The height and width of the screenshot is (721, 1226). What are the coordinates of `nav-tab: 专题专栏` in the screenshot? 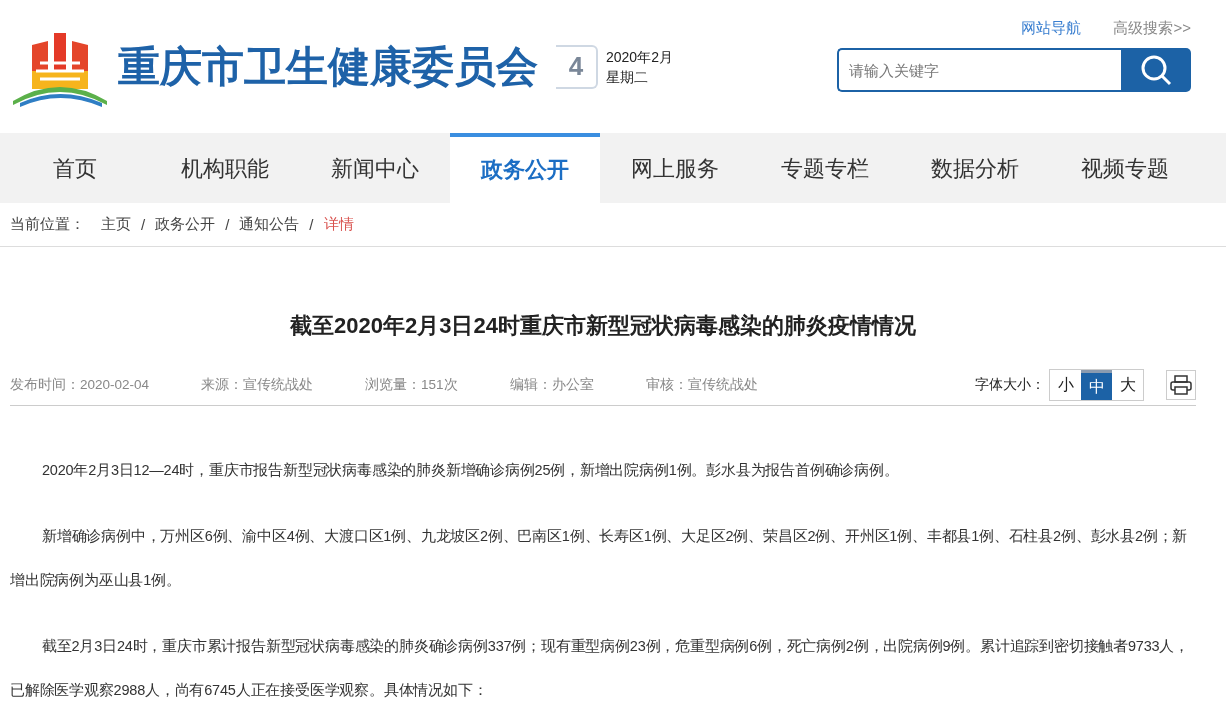 It's located at (825, 168).